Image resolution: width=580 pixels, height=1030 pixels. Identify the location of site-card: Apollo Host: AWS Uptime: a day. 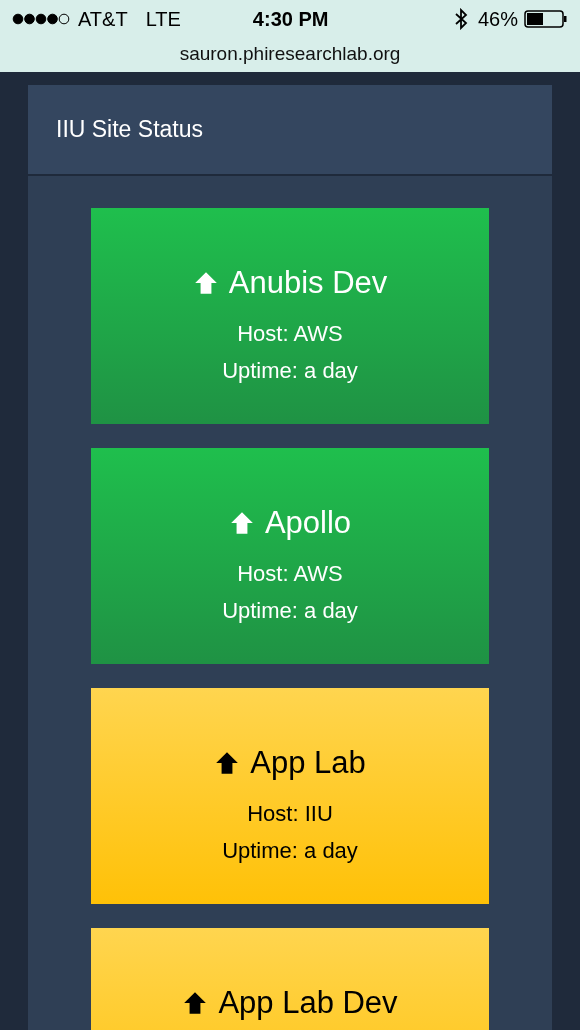
(290, 556).